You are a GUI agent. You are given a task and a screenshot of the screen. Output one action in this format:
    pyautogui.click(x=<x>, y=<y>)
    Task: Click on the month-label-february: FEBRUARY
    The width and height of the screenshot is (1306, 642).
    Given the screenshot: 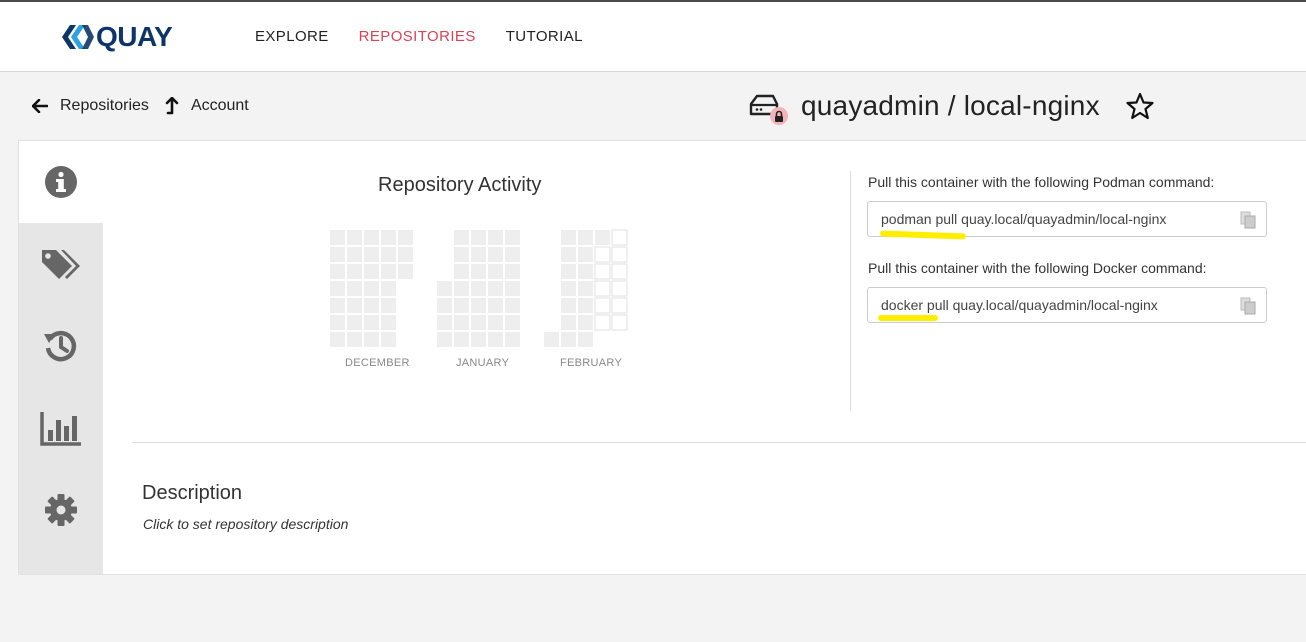 What is the action you would take?
    pyautogui.click(x=591, y=363)
    